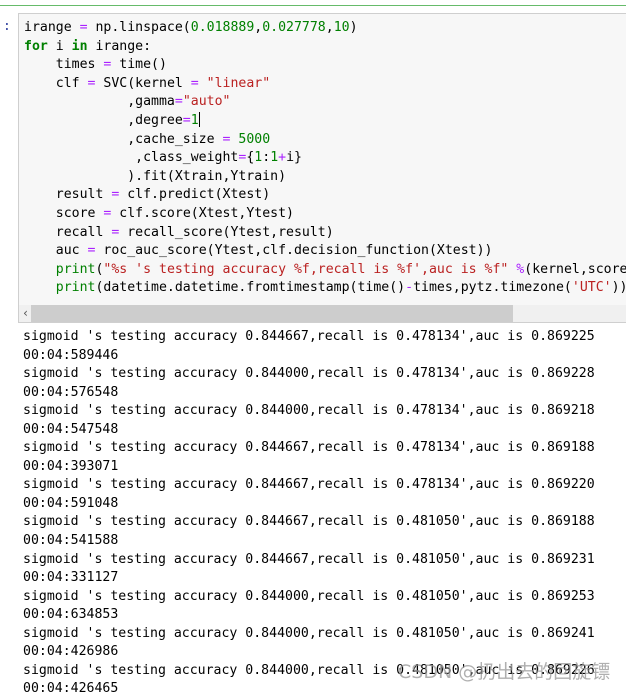  I want to click on code-token: 0.027778, so click(294, 27).